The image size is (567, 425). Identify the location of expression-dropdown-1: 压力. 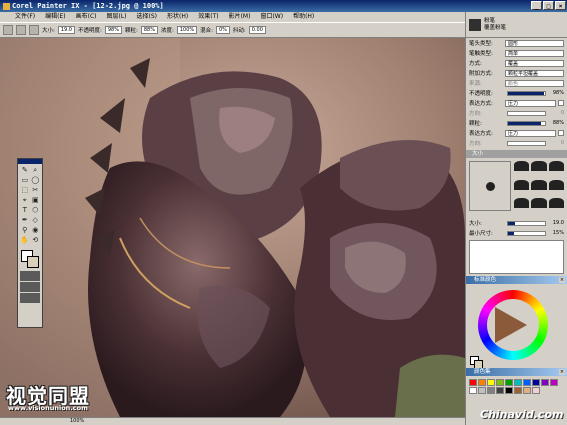
(530, 103).